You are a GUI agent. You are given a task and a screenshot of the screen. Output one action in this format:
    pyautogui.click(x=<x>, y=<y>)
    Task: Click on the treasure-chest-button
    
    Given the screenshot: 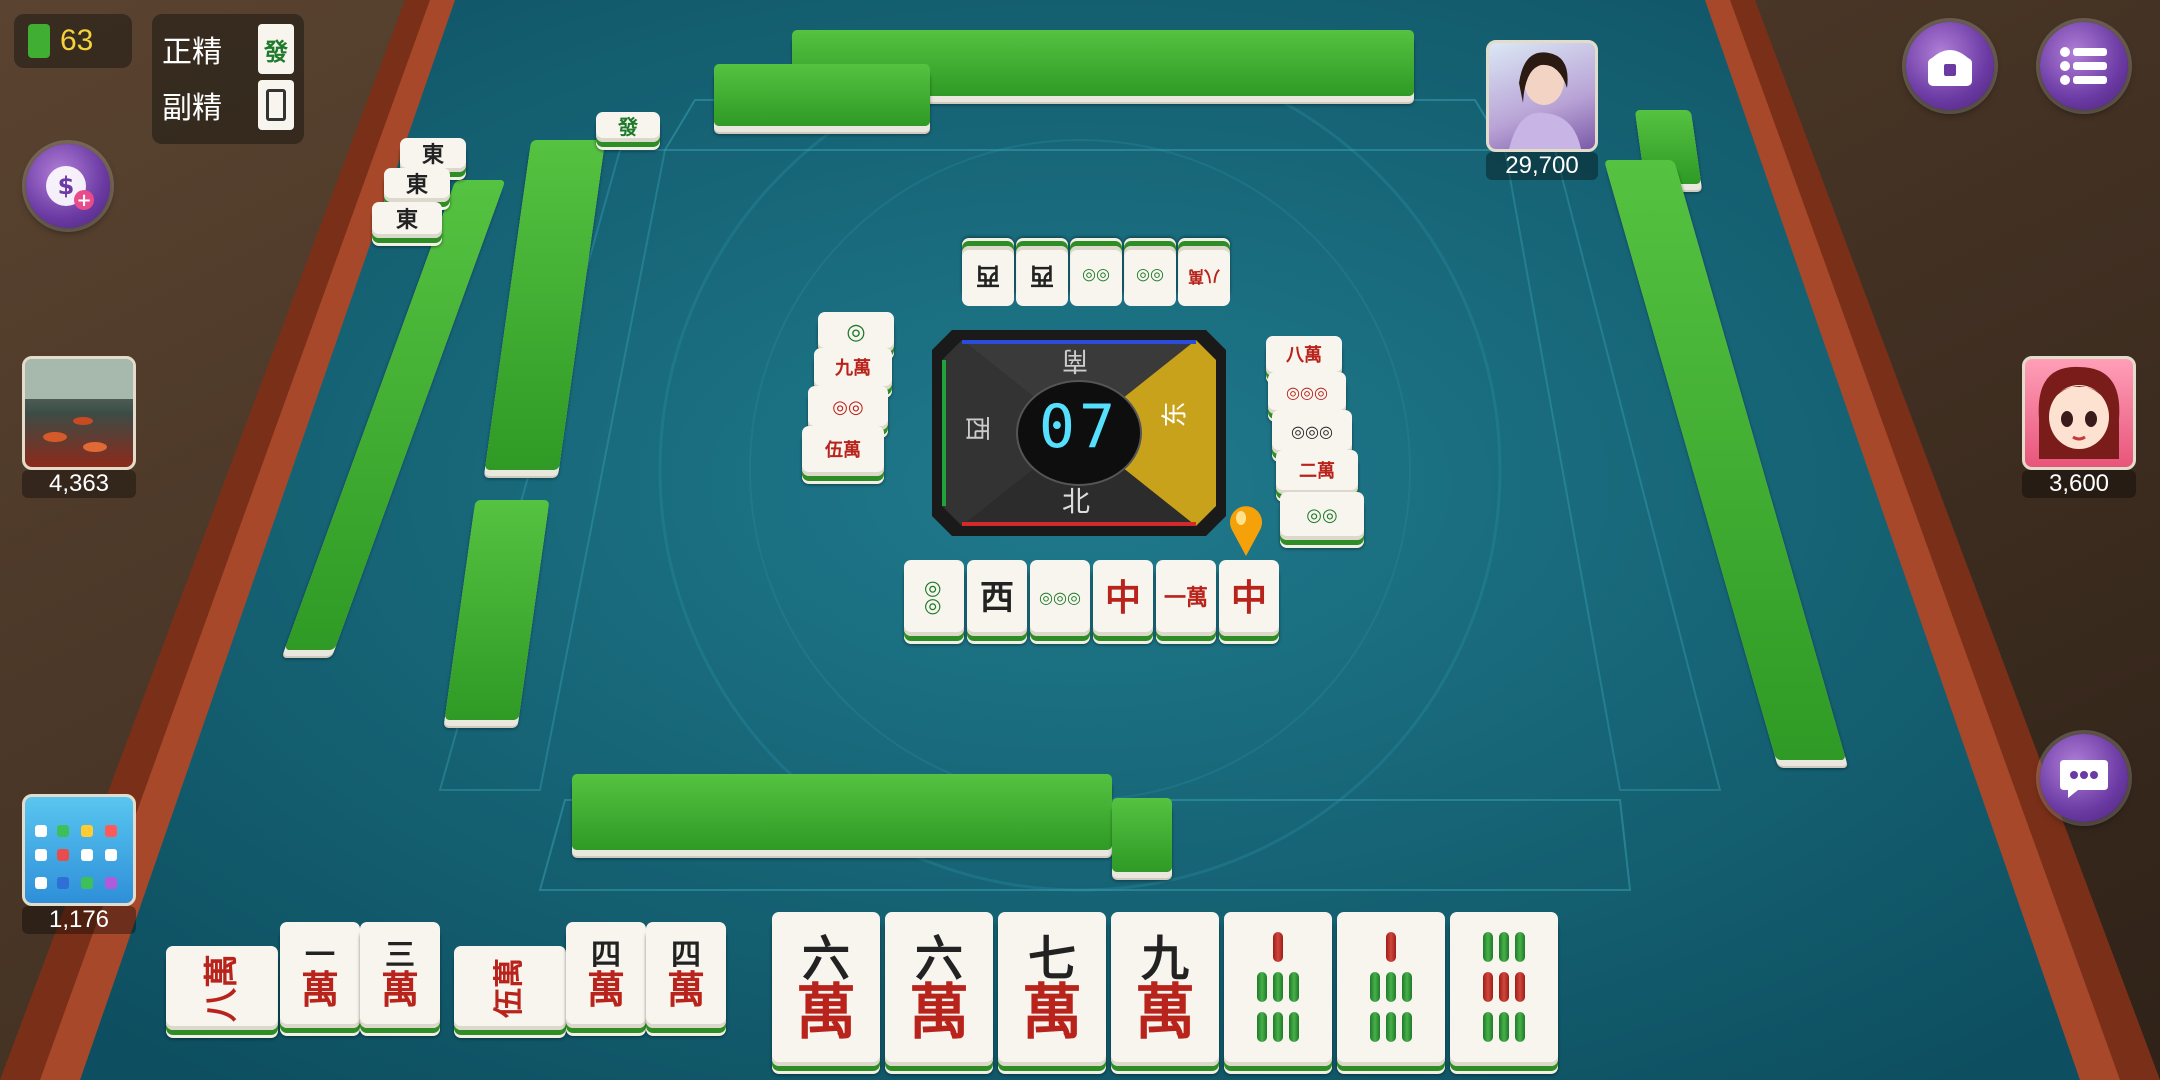 What is the action you would take?
    pyautogui.click(x=1950, y=66)
    